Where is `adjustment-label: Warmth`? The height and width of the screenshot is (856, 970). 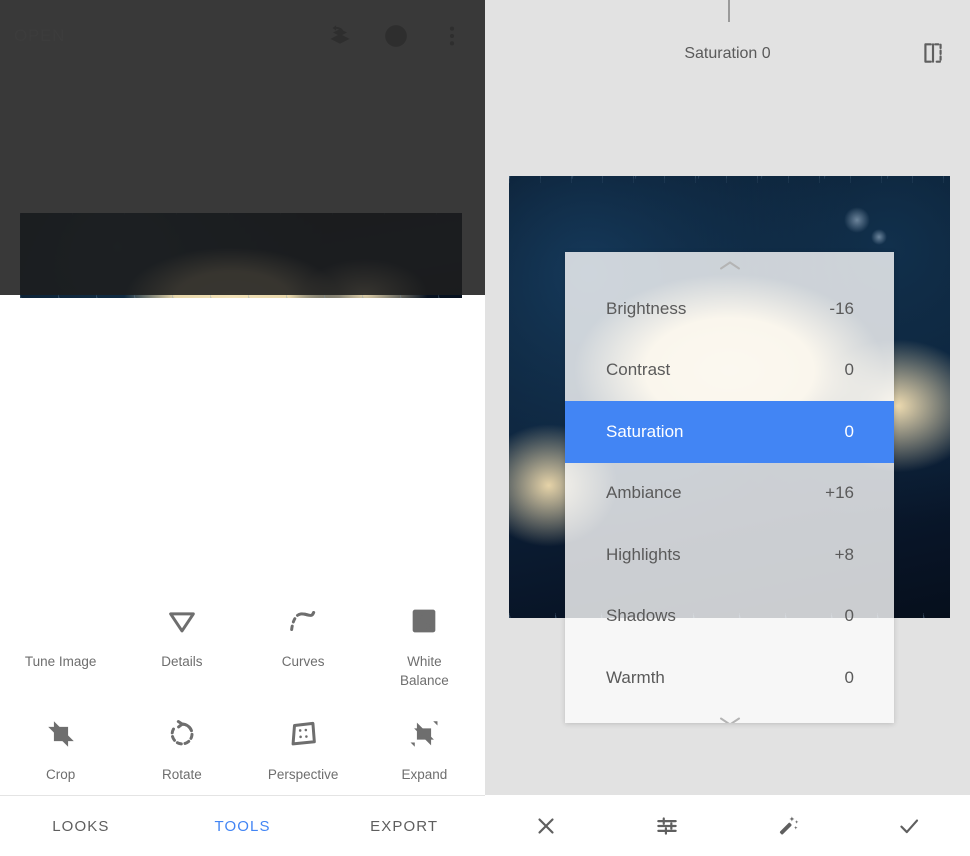
adjustment-label: Warmth is located at coordinates (635, 677).